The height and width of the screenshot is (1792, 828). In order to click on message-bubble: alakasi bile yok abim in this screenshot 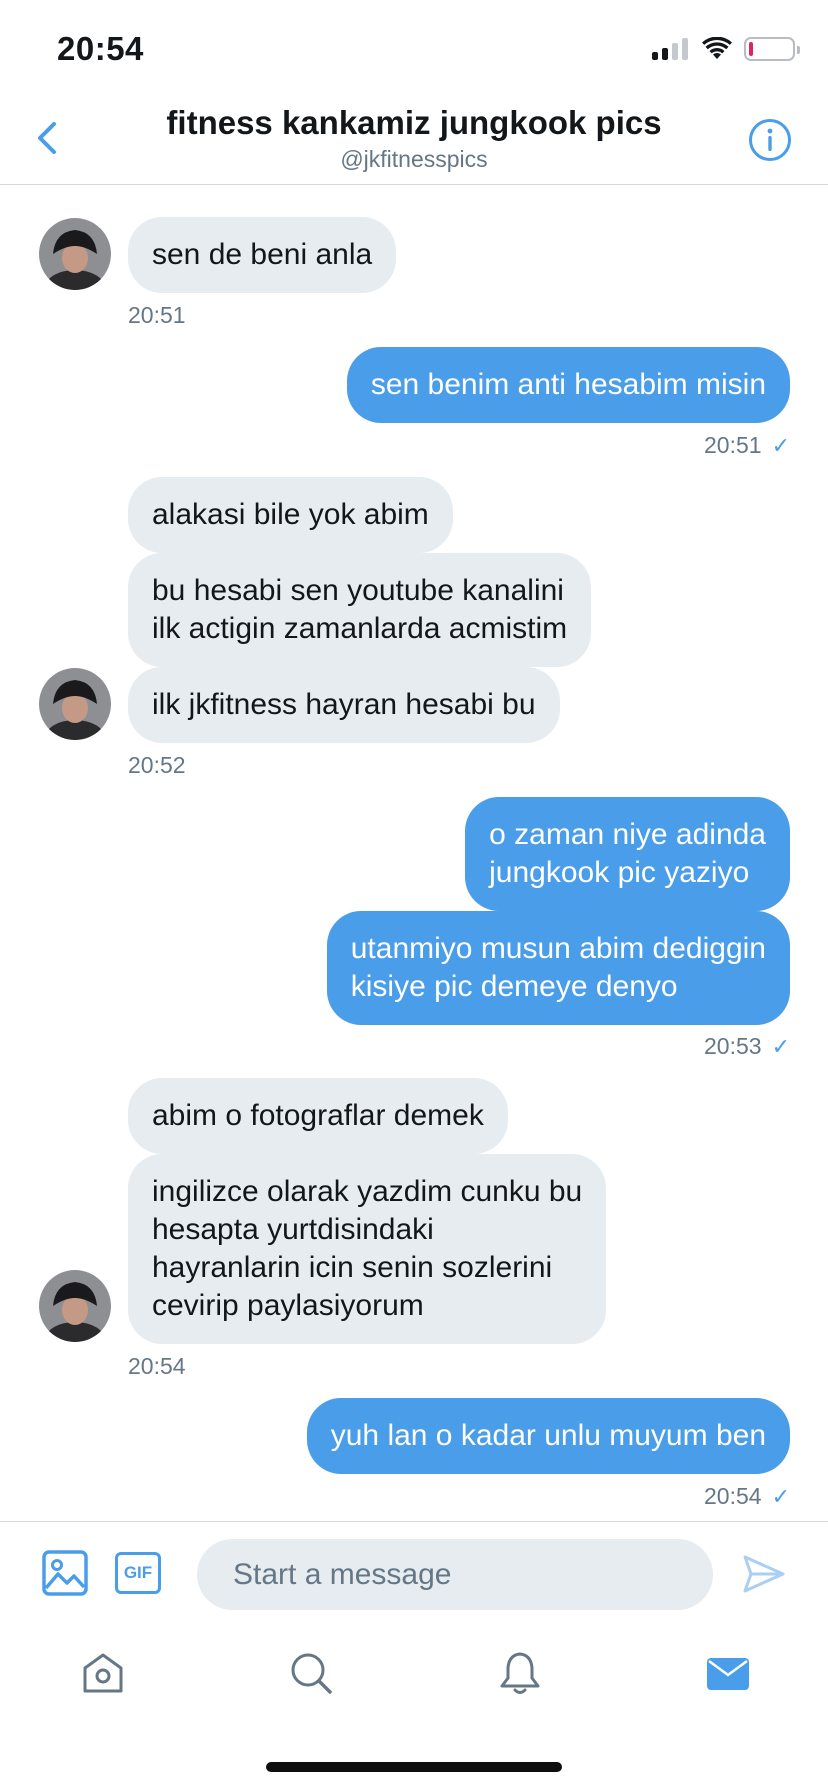, I will do `click(290, 515)`.